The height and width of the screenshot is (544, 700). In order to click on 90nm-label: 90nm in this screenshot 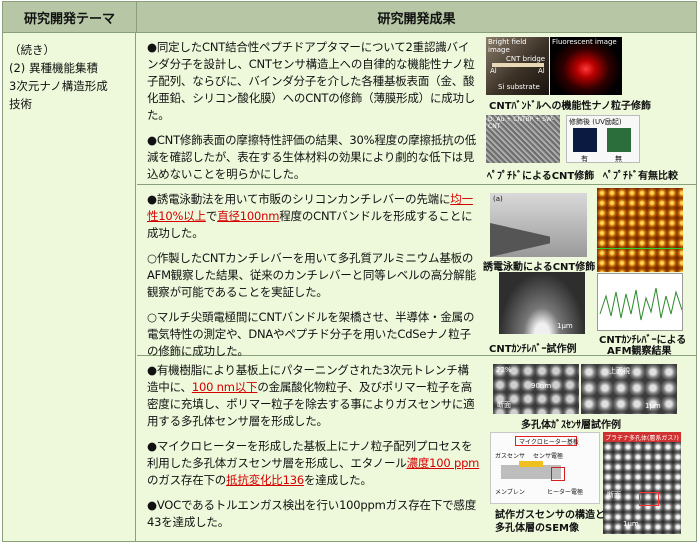, I will do `click(541, 386)`.